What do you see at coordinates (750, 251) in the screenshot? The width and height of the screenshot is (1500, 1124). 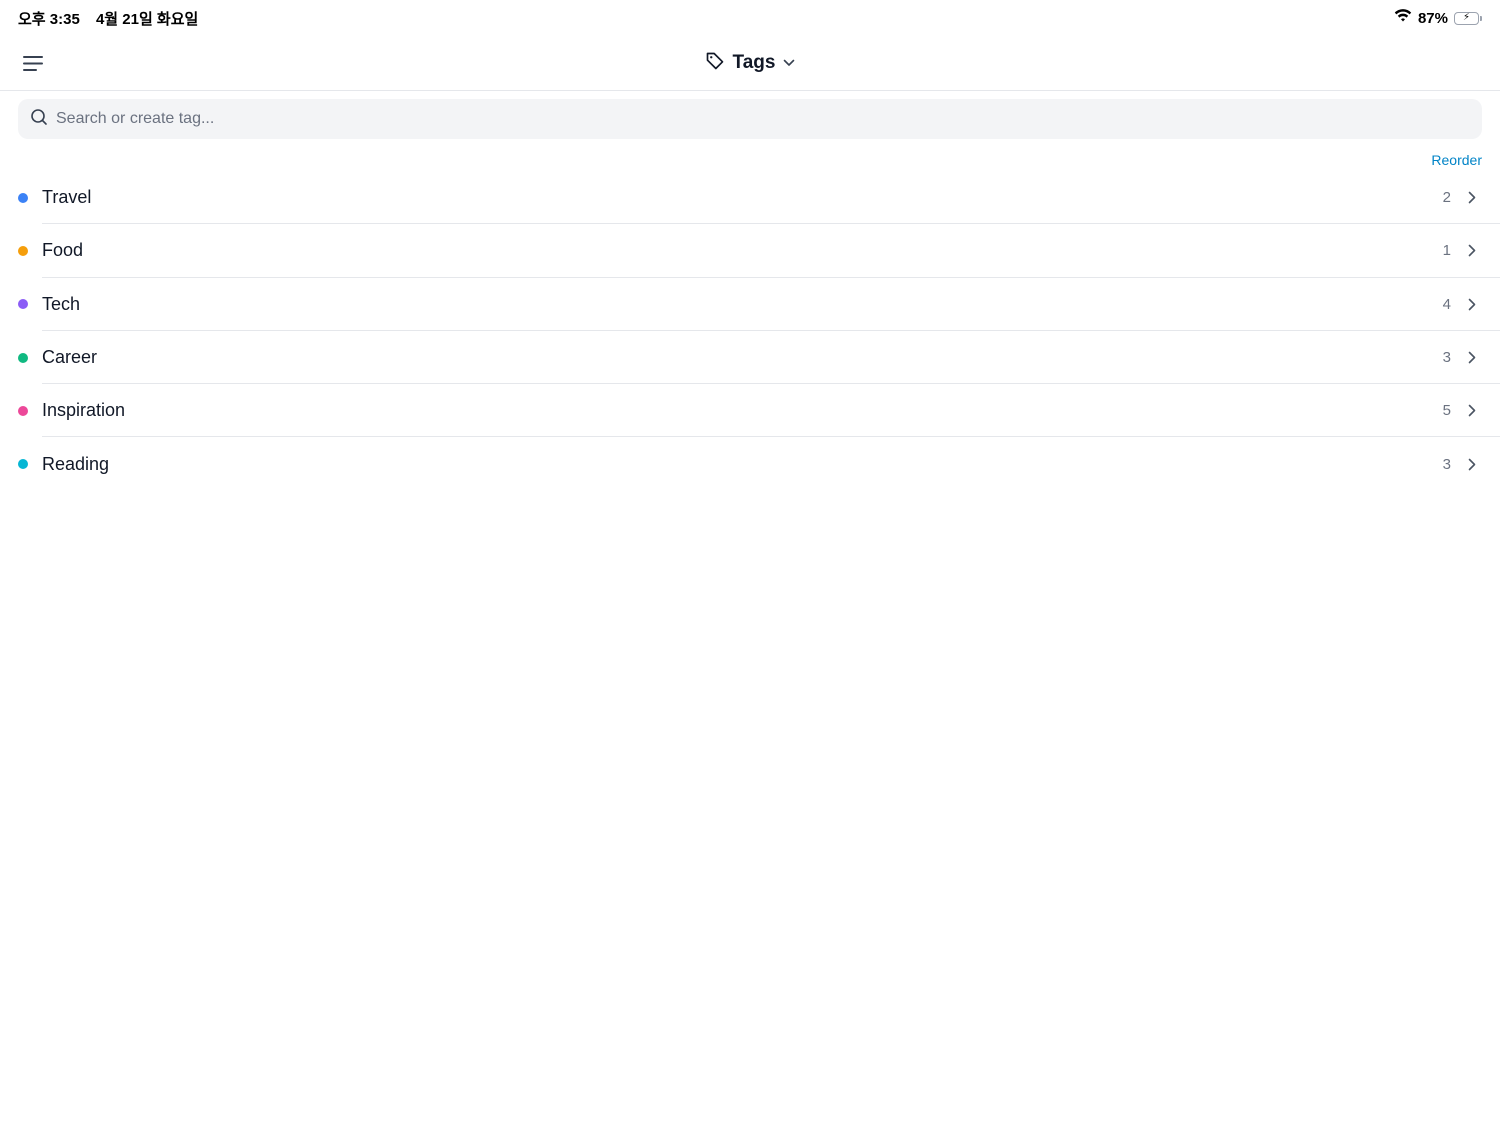 I see `tag-row-food: Food 1` at bounding box center [750, 251].